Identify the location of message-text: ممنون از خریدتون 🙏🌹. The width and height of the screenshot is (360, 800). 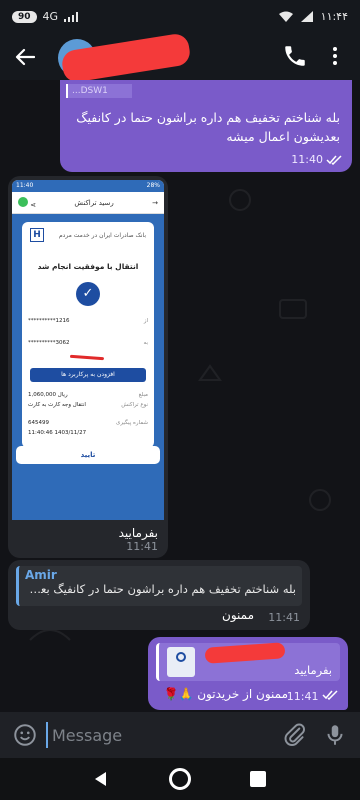
(225, 694).